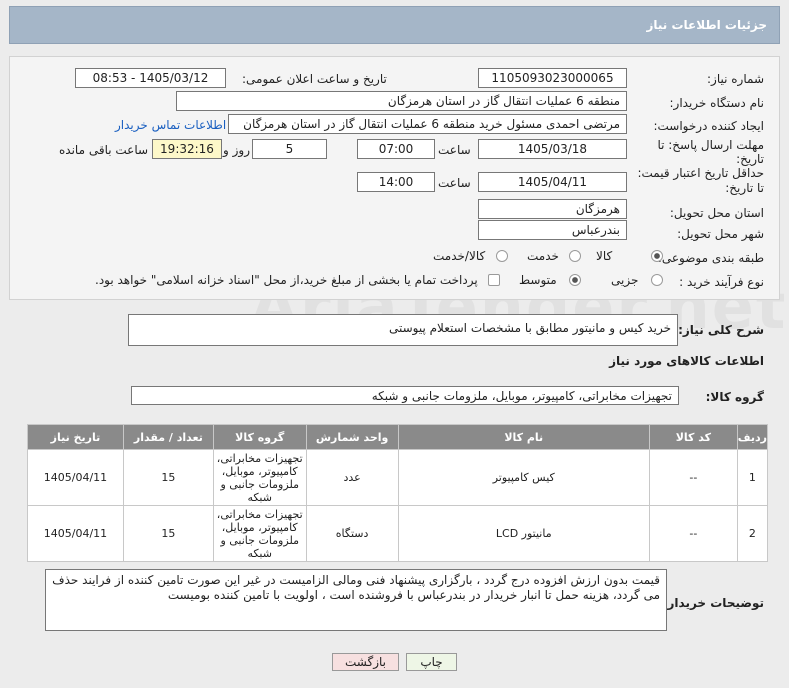  What do you see at coordinates (289, 149) in the screenshot?
I see `days-remaining-field: 5` at bounding box center [289, 149].